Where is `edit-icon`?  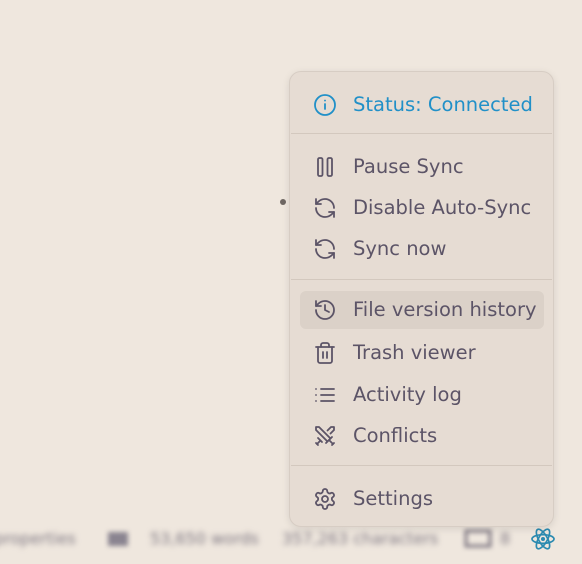 edit-icon is located at coordinates (119, 541).